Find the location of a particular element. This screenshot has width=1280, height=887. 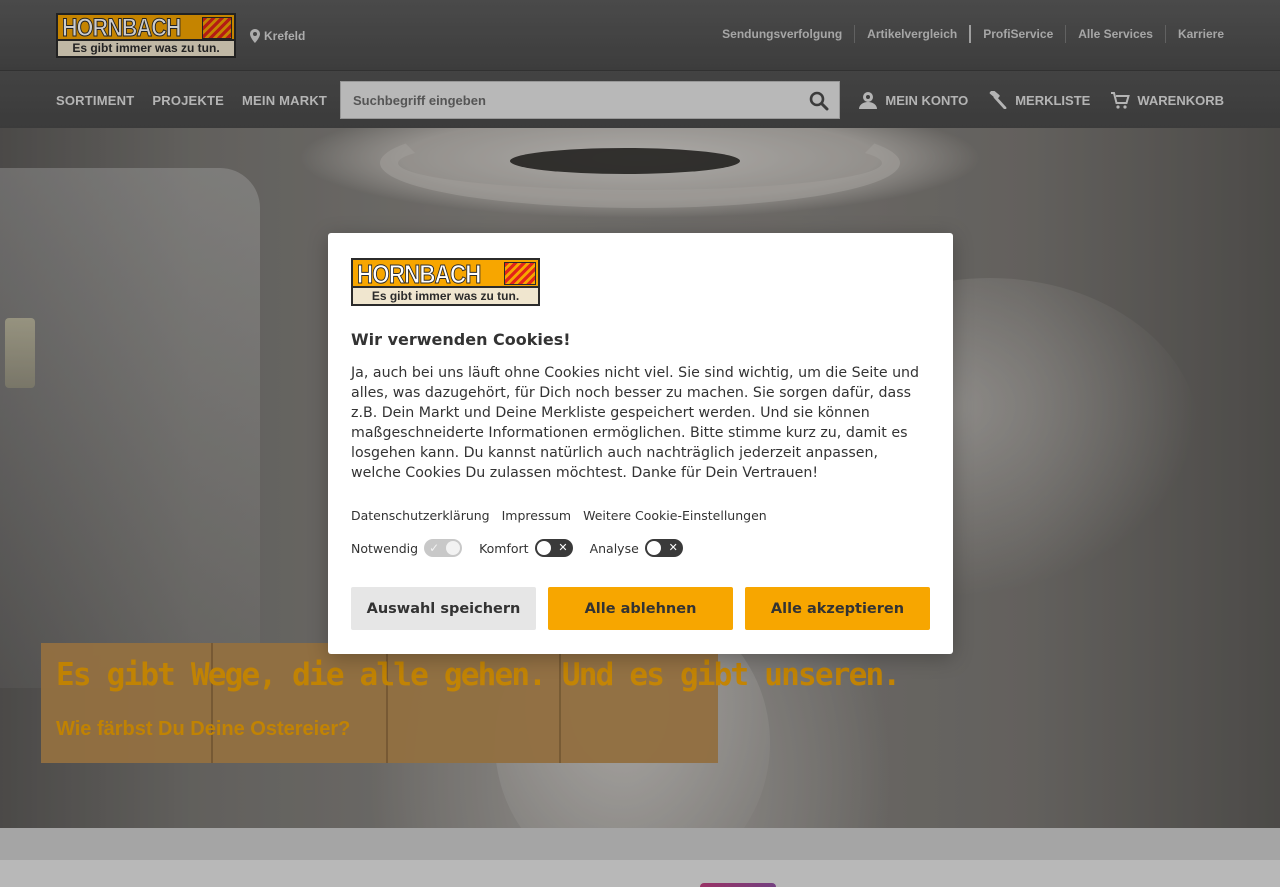

analysis-switch: ✕ is located at coordinates (663, 548).